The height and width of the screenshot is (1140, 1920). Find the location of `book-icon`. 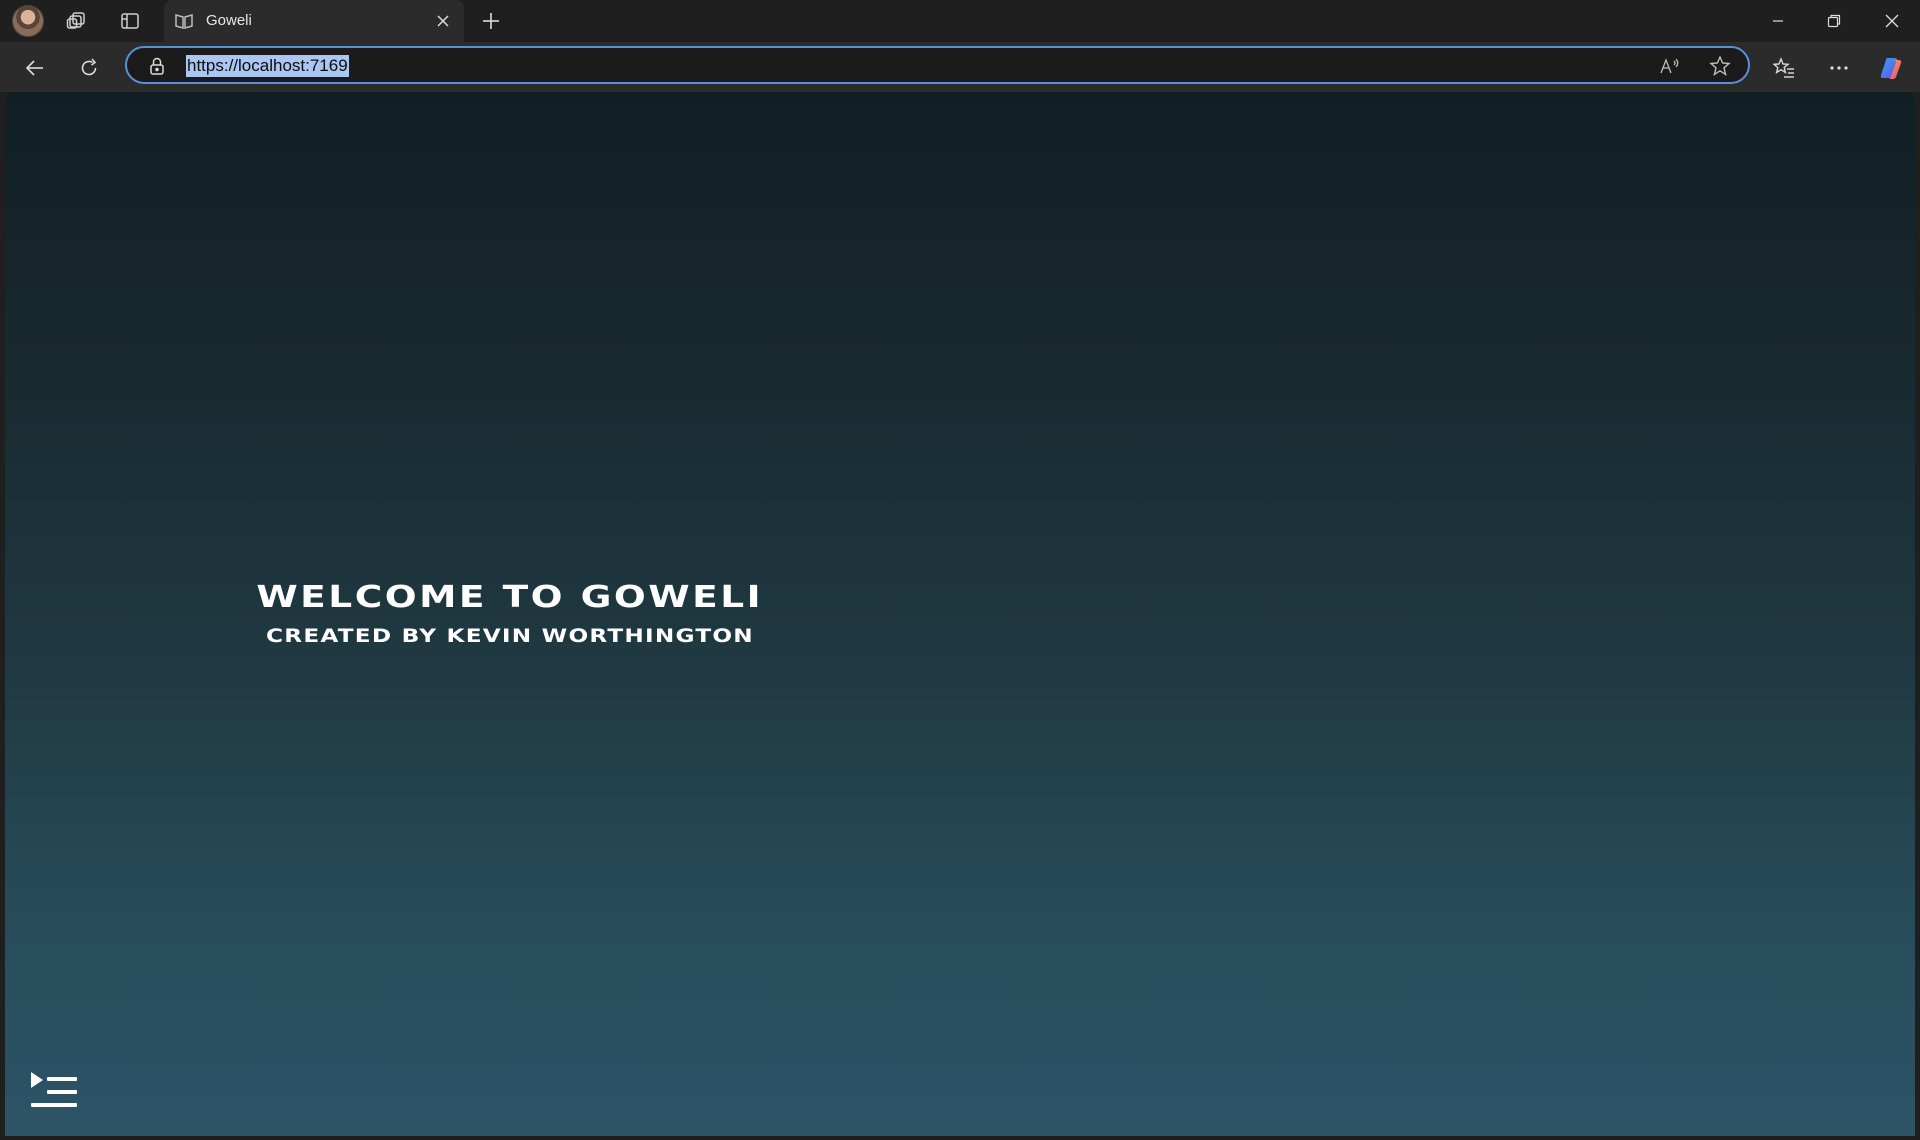

book-icon is located at coordinates (184, 21).